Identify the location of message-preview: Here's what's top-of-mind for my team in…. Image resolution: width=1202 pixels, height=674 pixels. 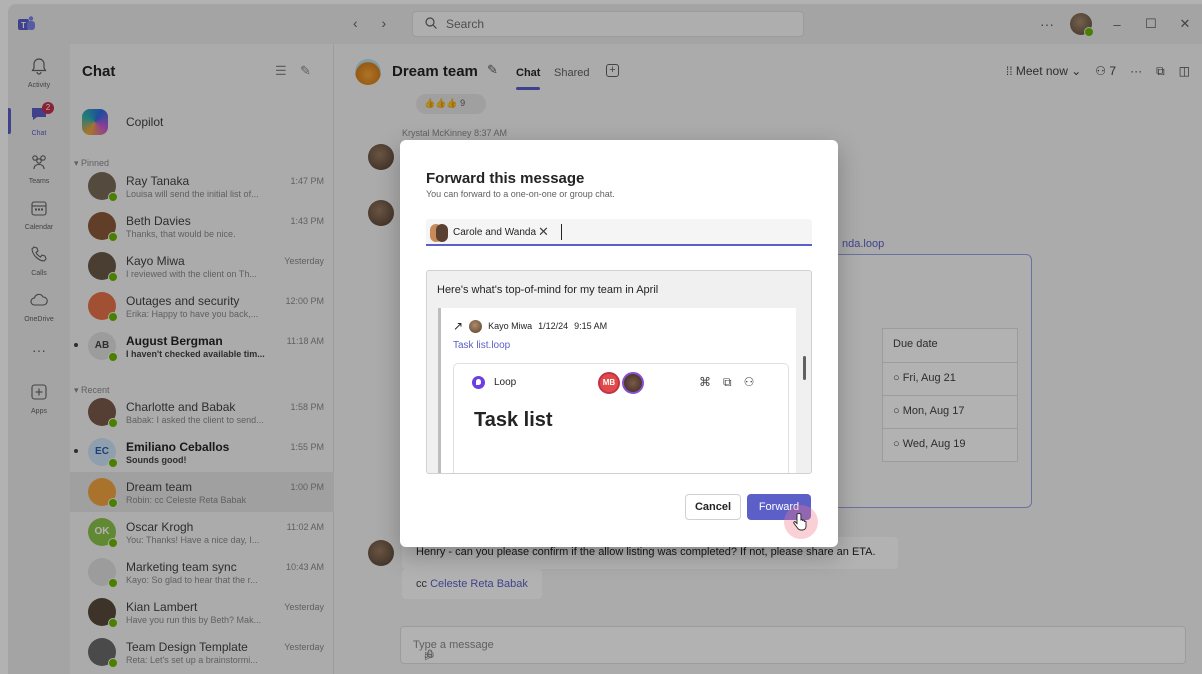
(619, 372).